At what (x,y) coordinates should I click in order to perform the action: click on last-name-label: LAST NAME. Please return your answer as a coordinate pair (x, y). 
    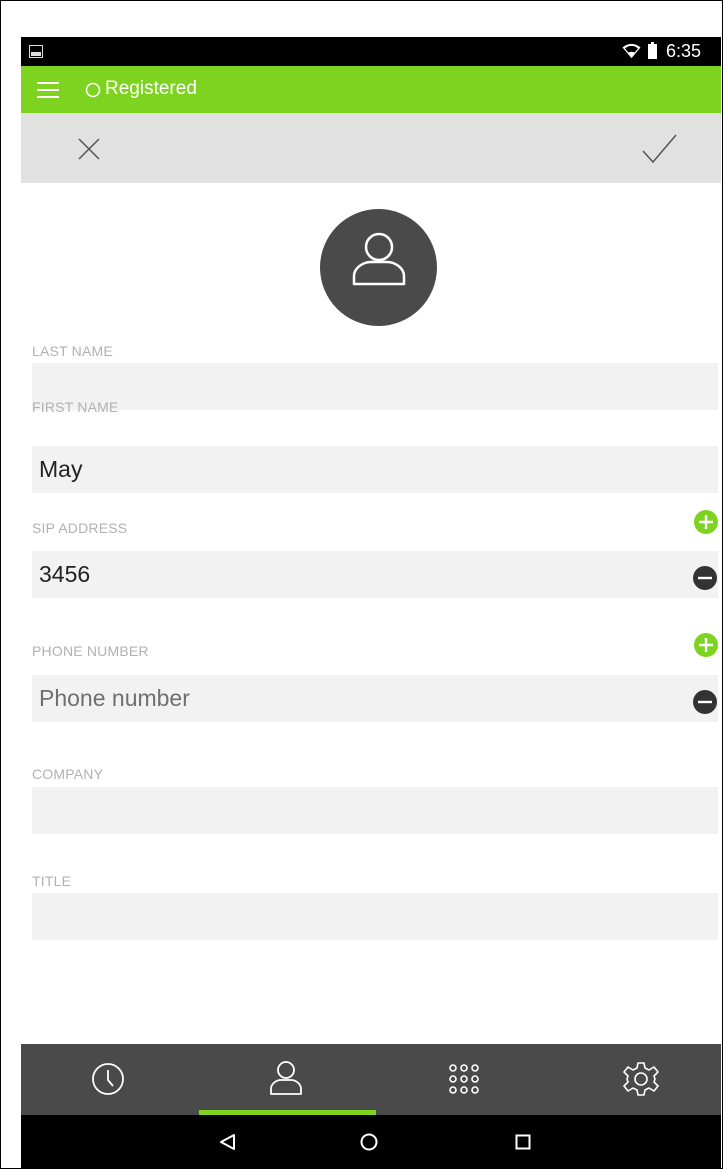
    Looking at the image, I should click on (72, 351).